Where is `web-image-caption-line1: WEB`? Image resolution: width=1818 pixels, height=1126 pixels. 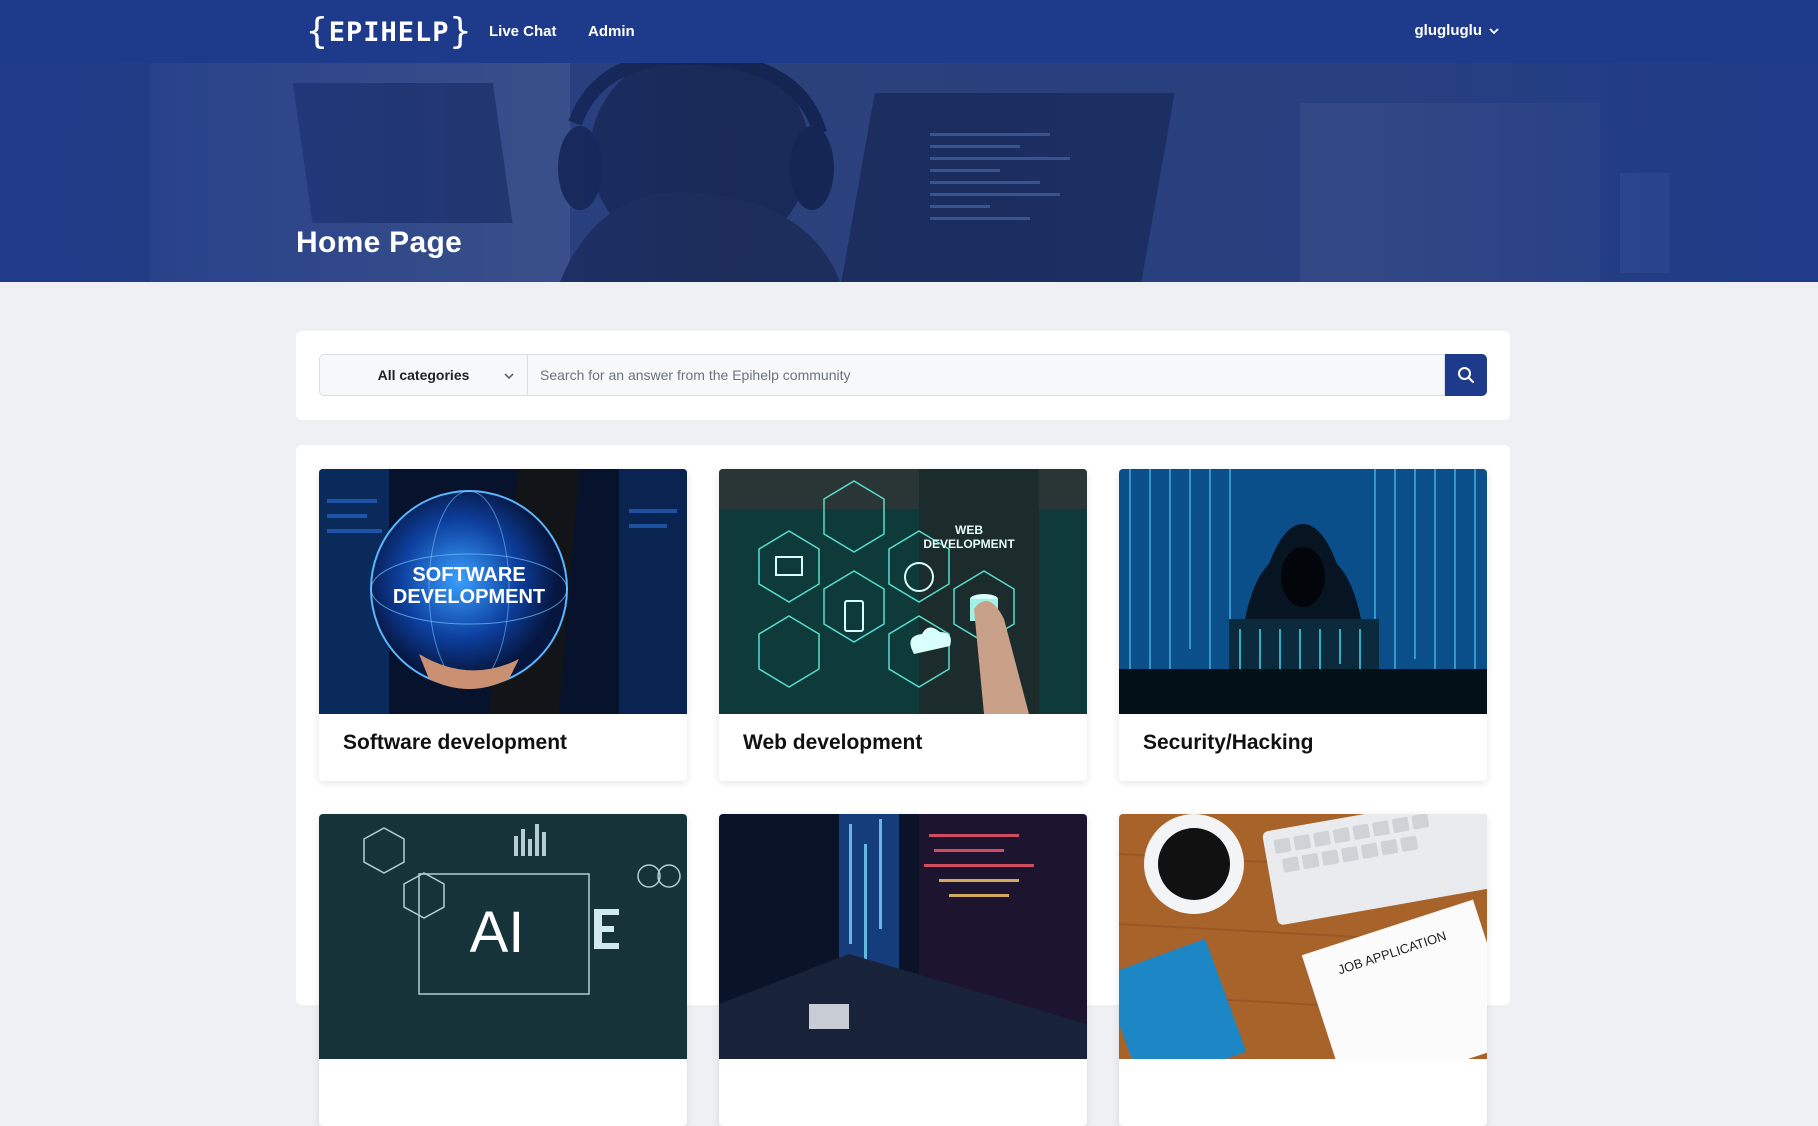
web-image-caption-line1: WEB is located at coordinates (969, 530).